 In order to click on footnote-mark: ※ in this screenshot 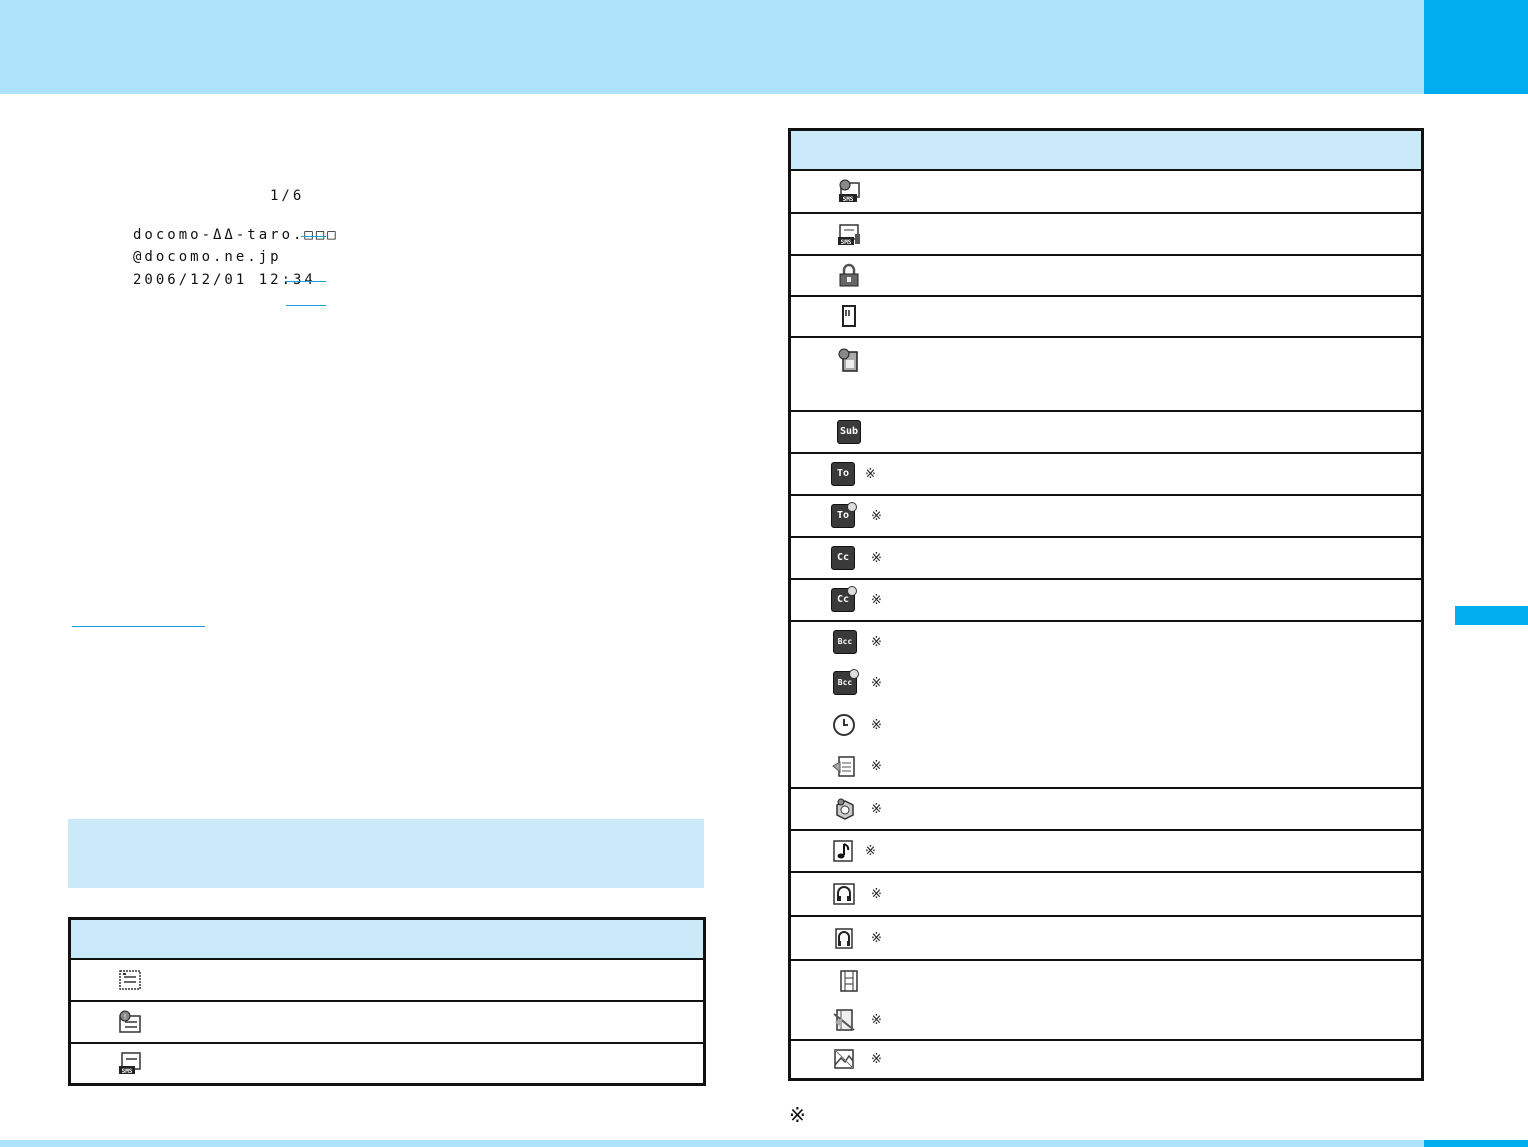, I will do `click(797, 1116)`.